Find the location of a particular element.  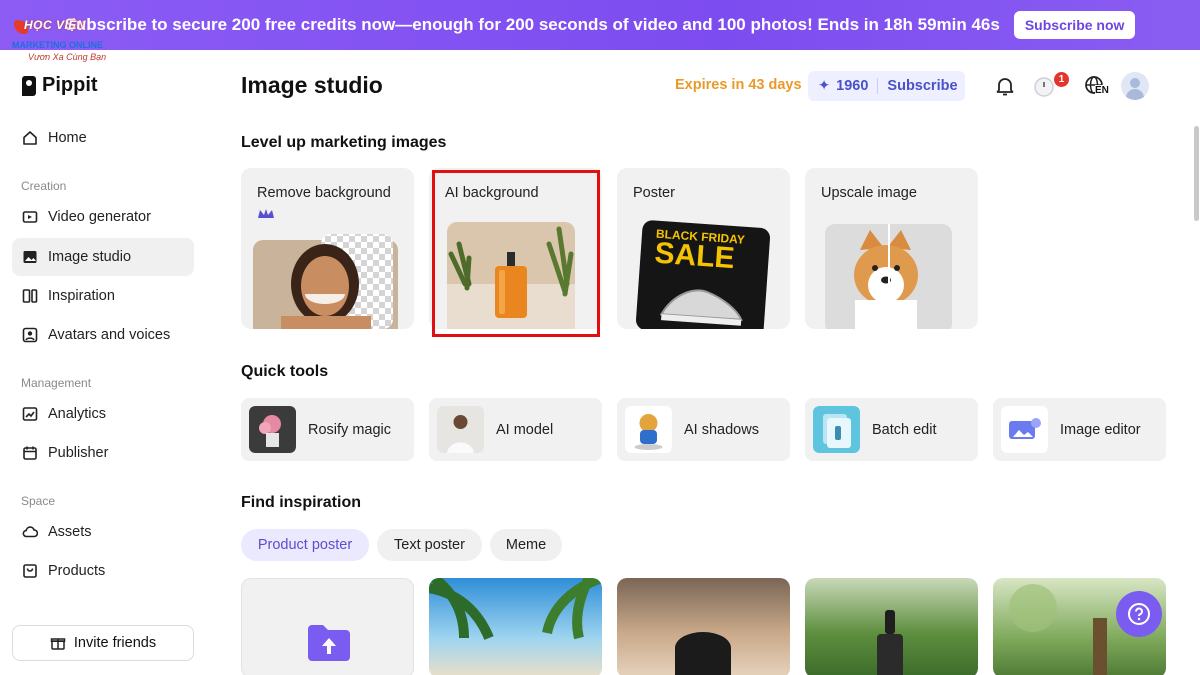

credits-count: 1960 is located at coordinates (852, 86).